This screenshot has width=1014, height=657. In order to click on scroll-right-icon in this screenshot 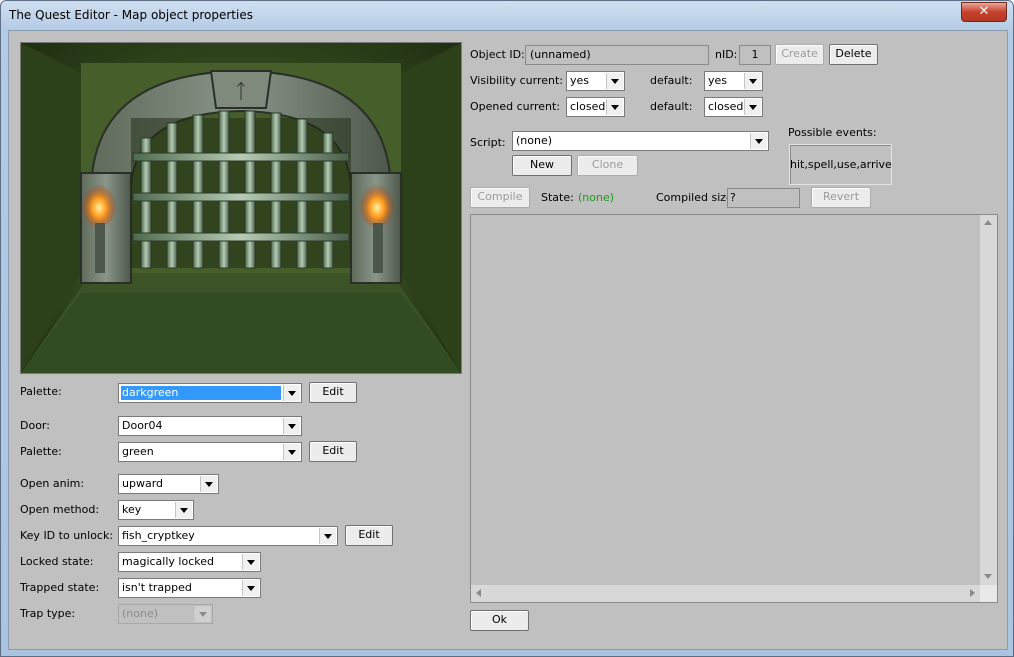, I will do `click(972, 593)`.